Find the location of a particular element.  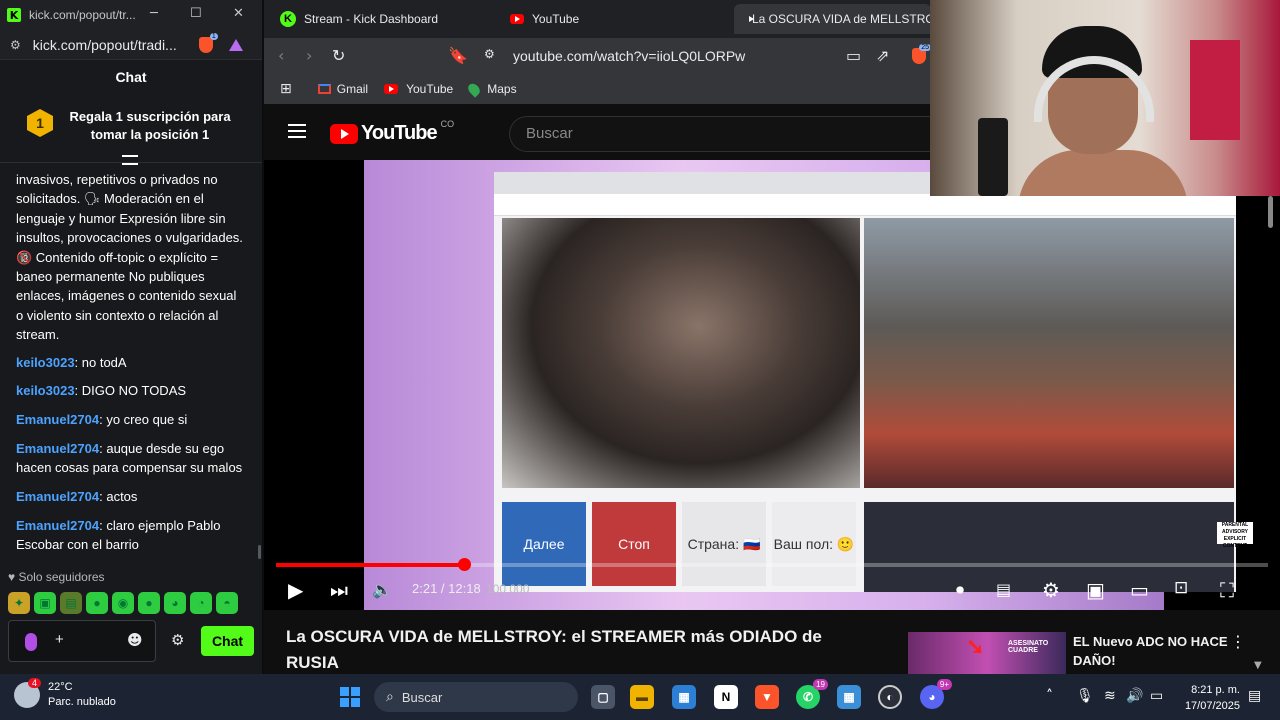

reload-icon: ↻ is located at coordinates (338, 55).